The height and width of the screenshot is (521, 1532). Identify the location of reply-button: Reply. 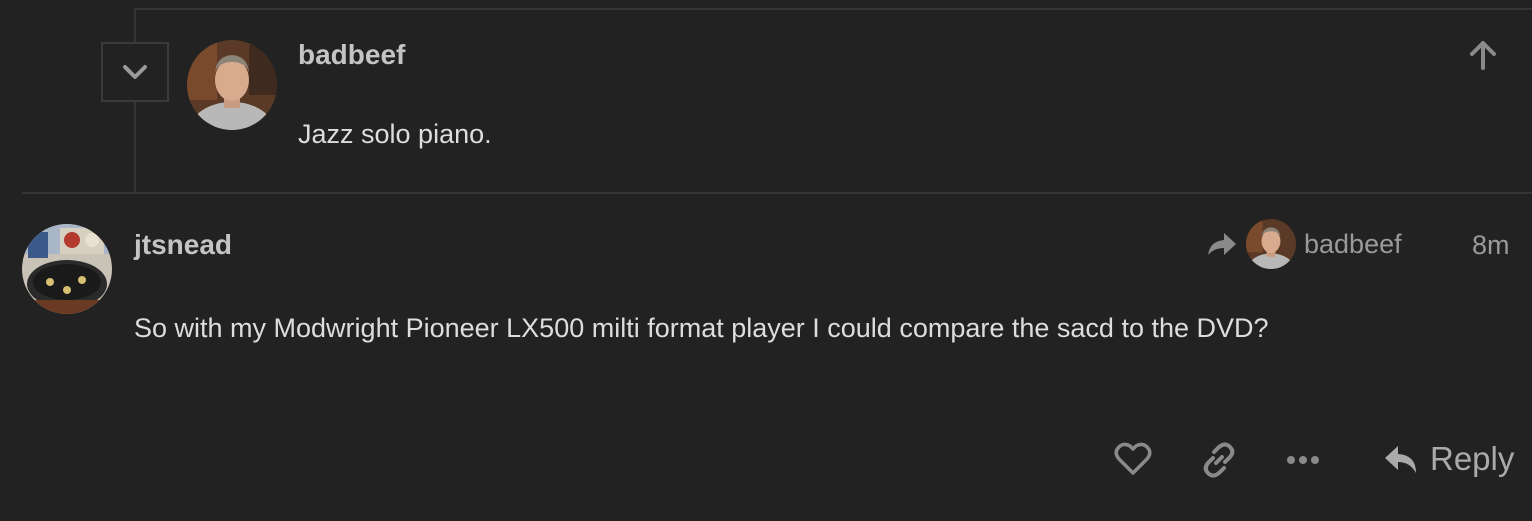
(1448, 459).